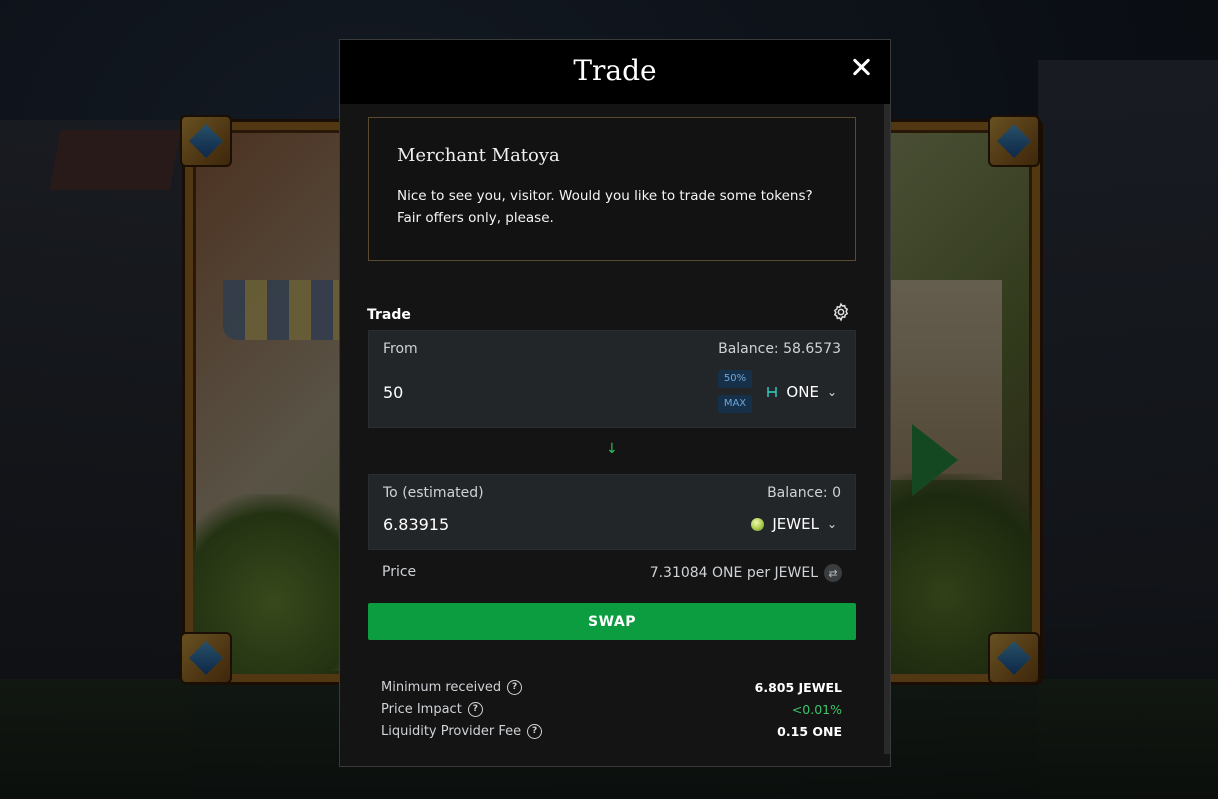 The height and width of the screenshot is (799, 1218). Describe the element at coordinates (758, 524) in the screenshot. I see `jewel-icon` at that location.